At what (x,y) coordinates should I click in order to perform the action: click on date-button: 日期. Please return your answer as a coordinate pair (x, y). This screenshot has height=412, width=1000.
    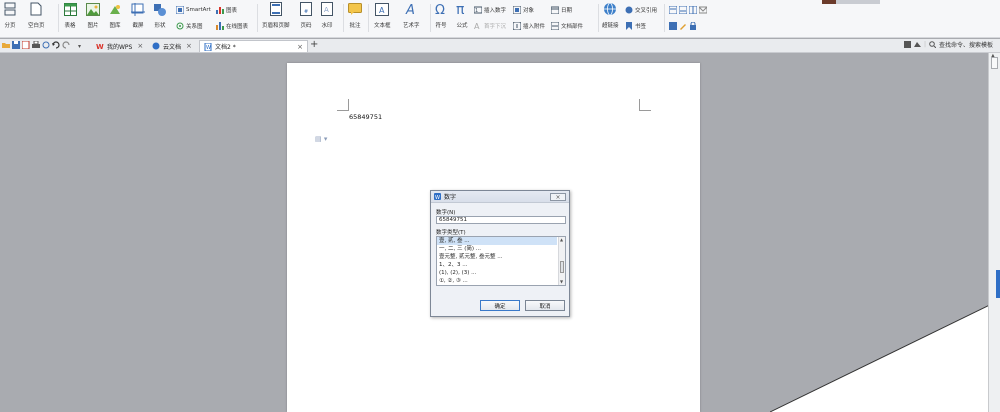
    Looking at the image, I should click on (561, 10).